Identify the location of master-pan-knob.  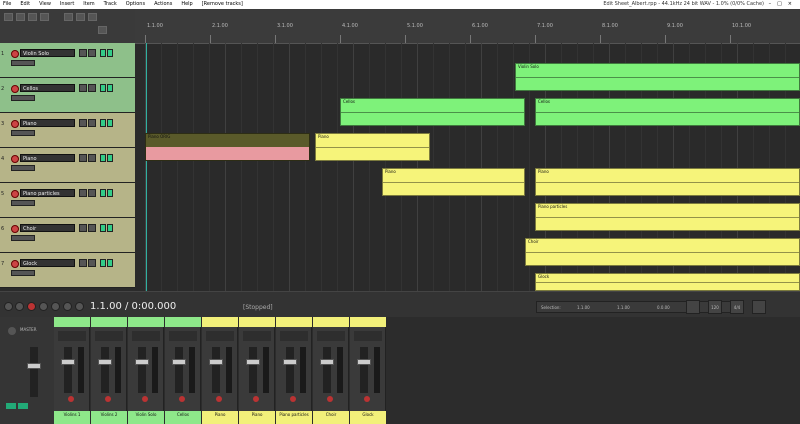
(12, 331).